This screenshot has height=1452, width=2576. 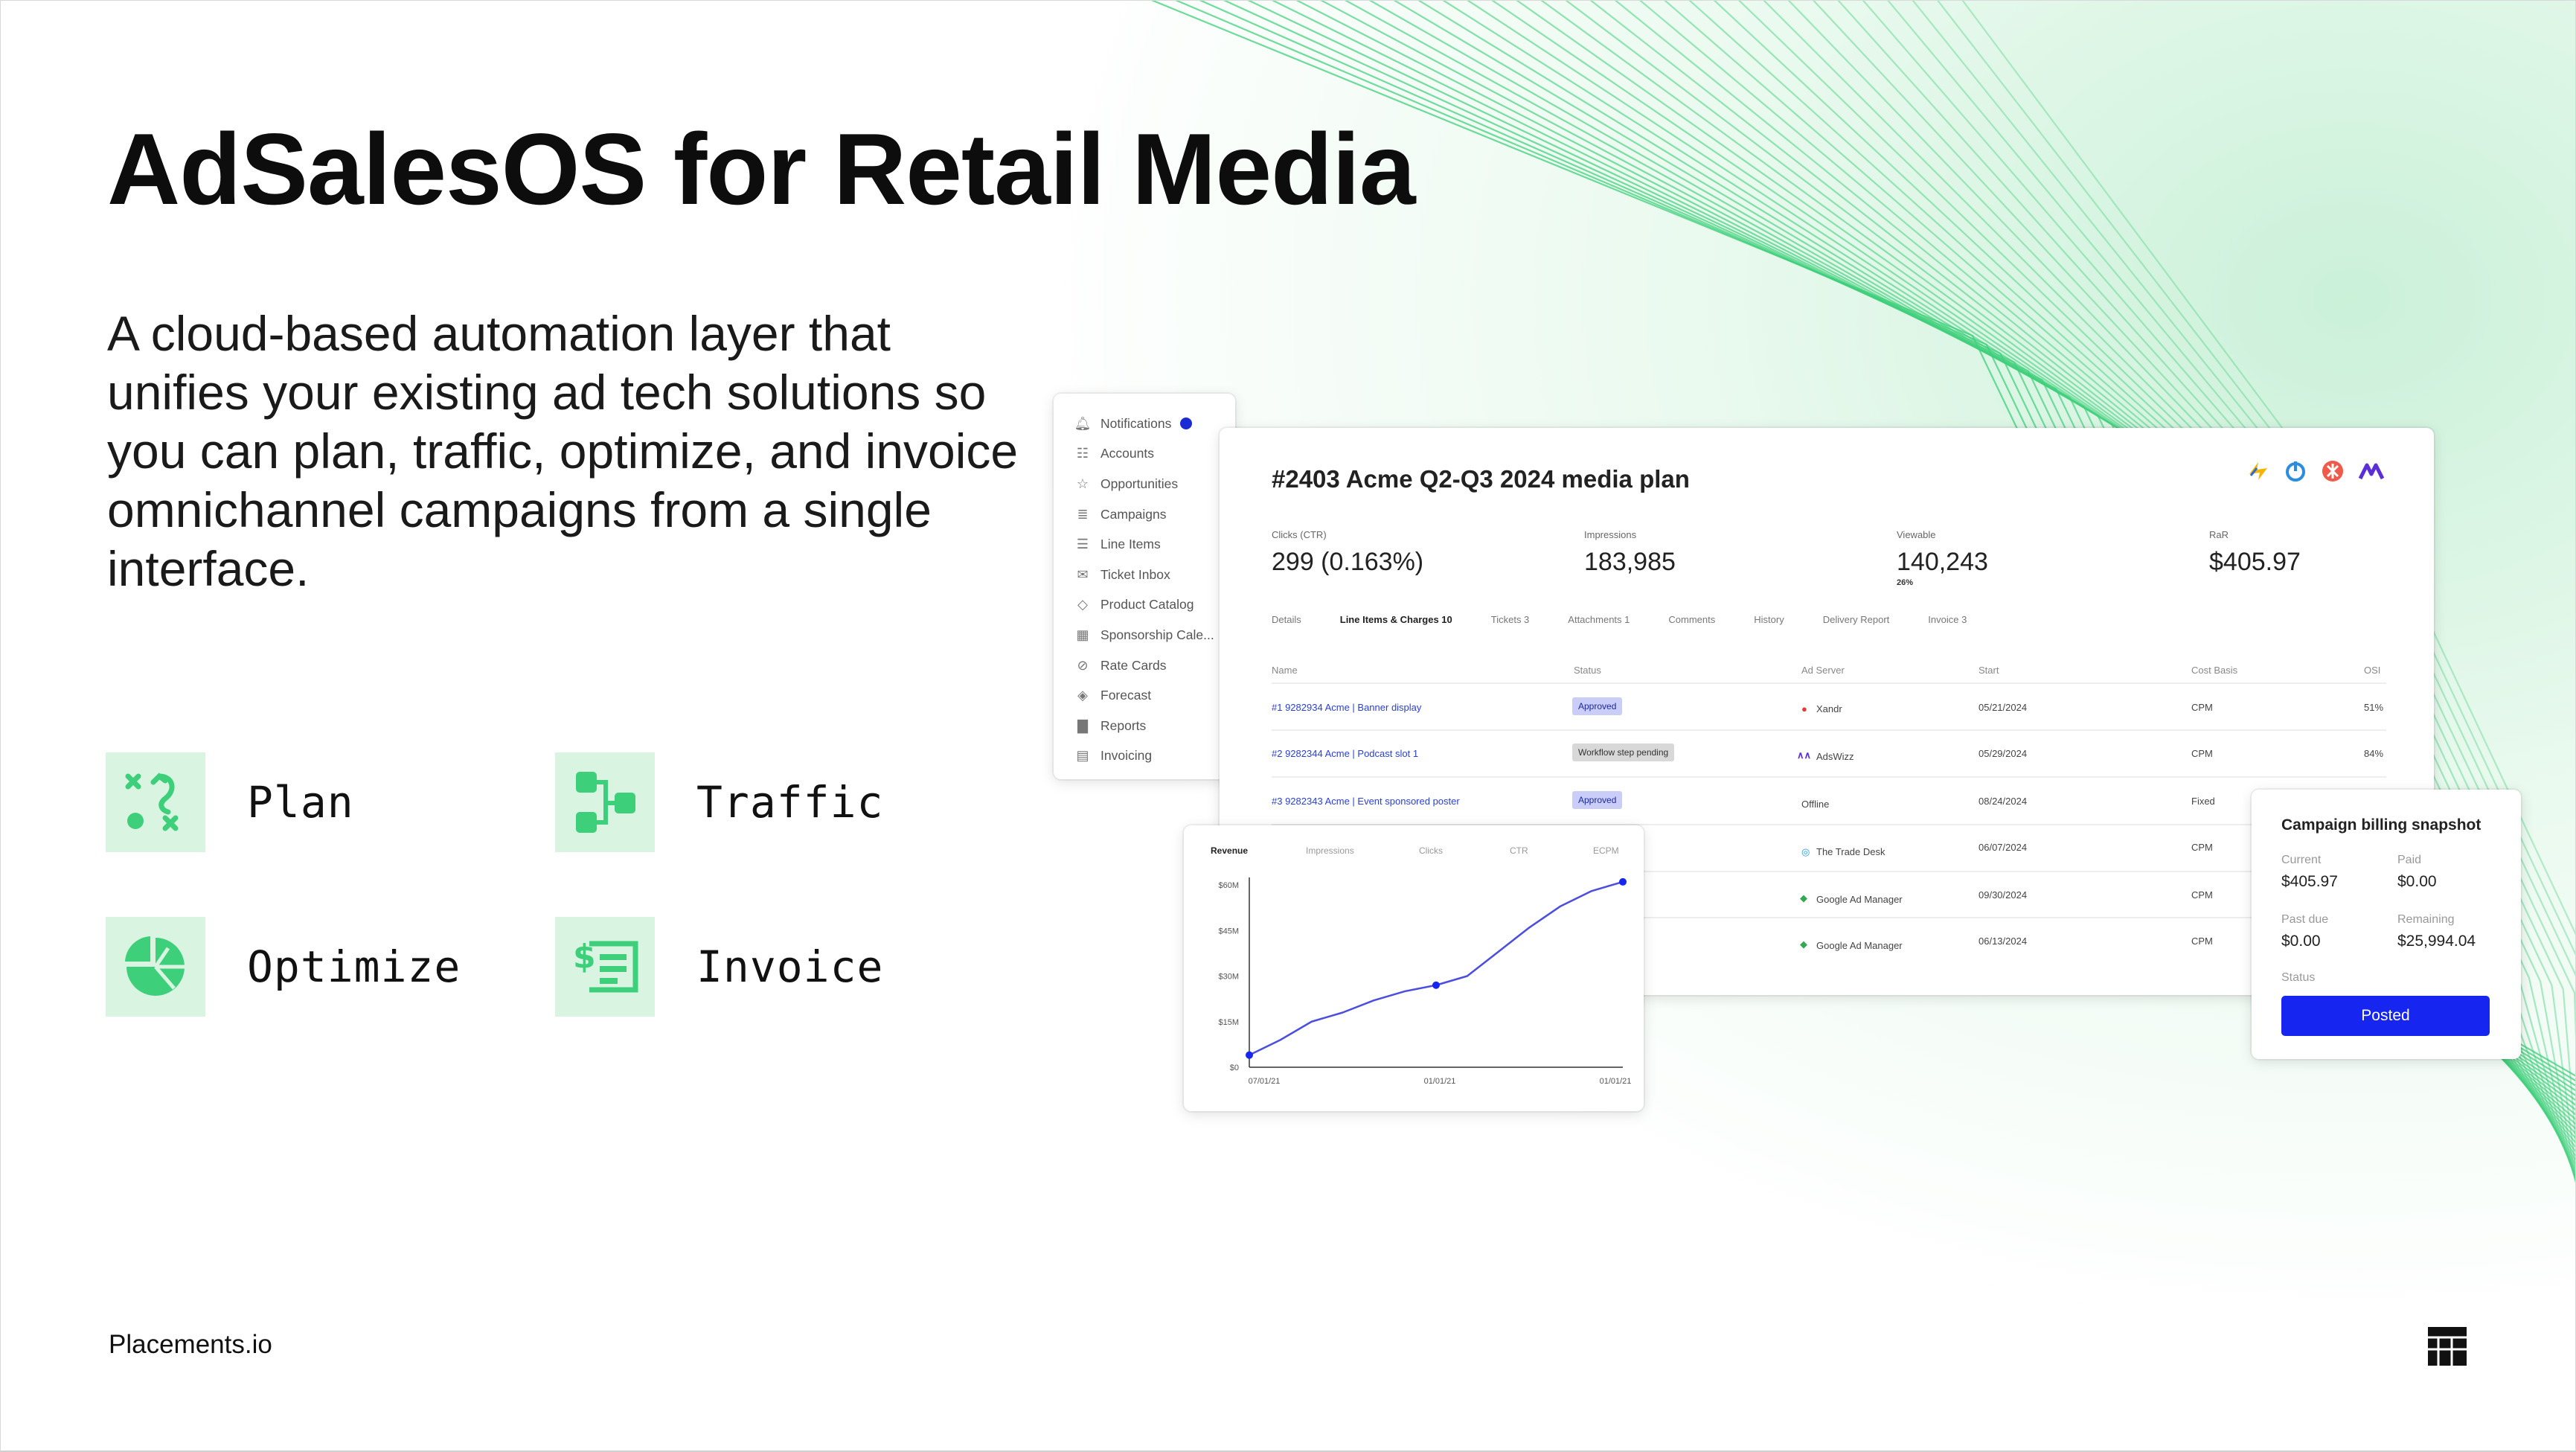 I want to click on power-icon, so click(x=2295, y=471).